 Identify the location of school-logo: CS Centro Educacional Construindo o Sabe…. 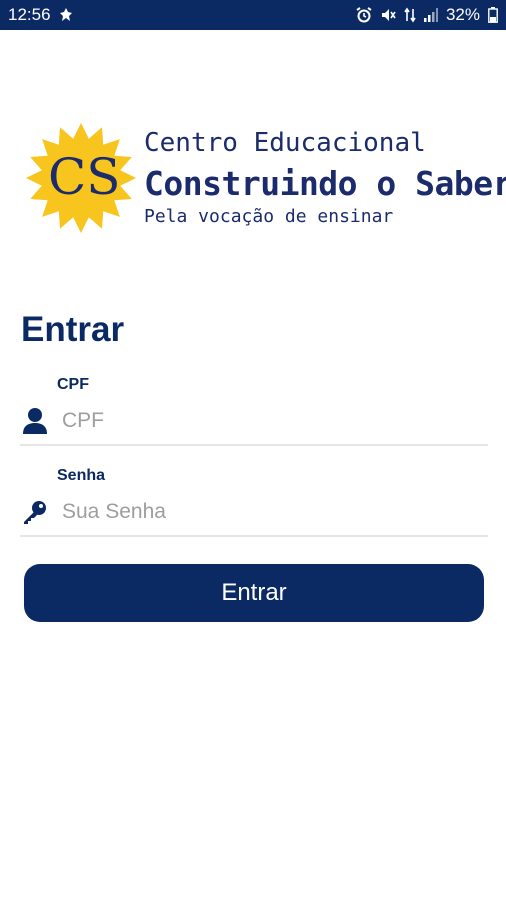
(264, 178).